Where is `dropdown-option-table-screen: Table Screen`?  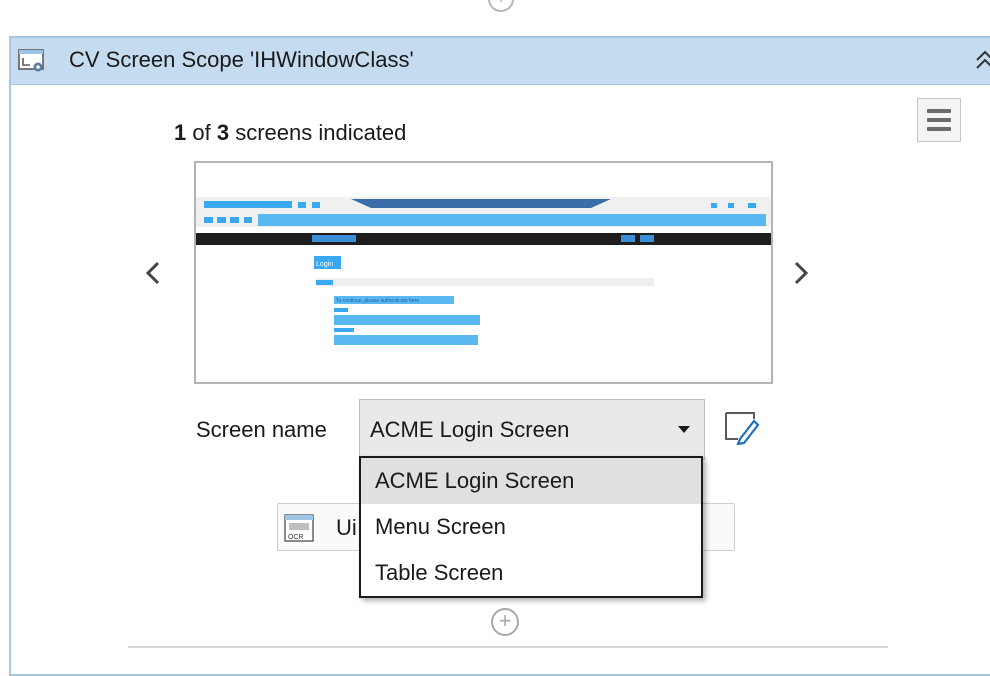
dropdown-option-table-screen: Table Screen is located at coordinates (531, 573).